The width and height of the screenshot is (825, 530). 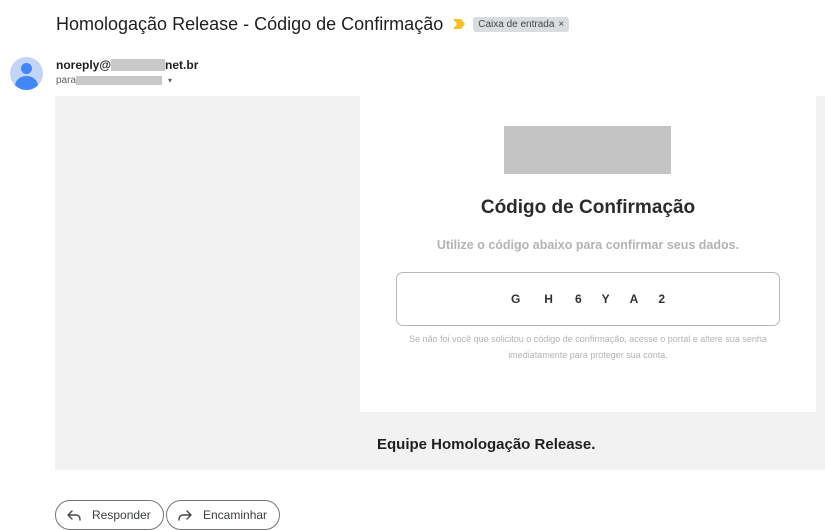 I want to click on sender-avatar, so click(x=26, y=73).